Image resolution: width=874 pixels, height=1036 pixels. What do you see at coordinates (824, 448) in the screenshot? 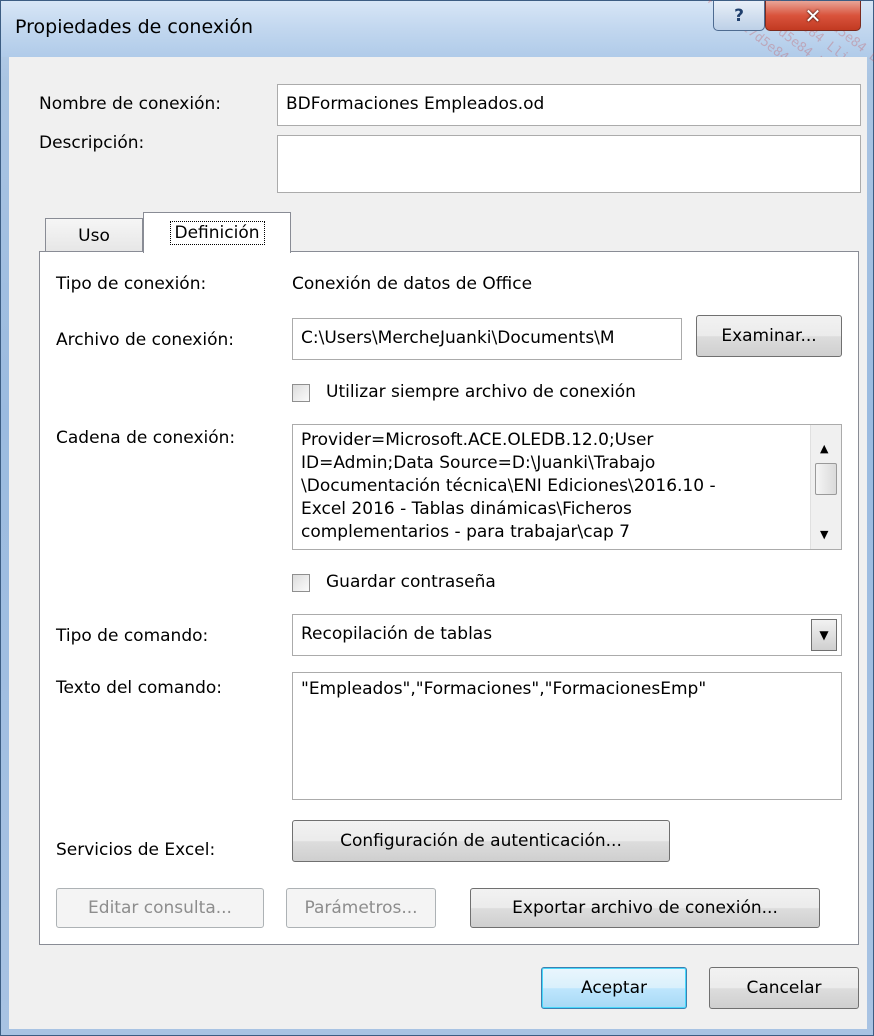
I see `scroll-up-icon: ▲` at bounding box center [824, 448].